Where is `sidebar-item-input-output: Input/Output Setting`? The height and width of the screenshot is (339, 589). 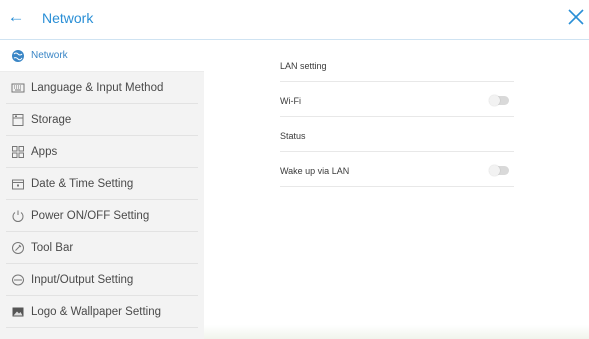 sidebar-item-input-output: Input/Output Setting is located at coordinates (102, 280).